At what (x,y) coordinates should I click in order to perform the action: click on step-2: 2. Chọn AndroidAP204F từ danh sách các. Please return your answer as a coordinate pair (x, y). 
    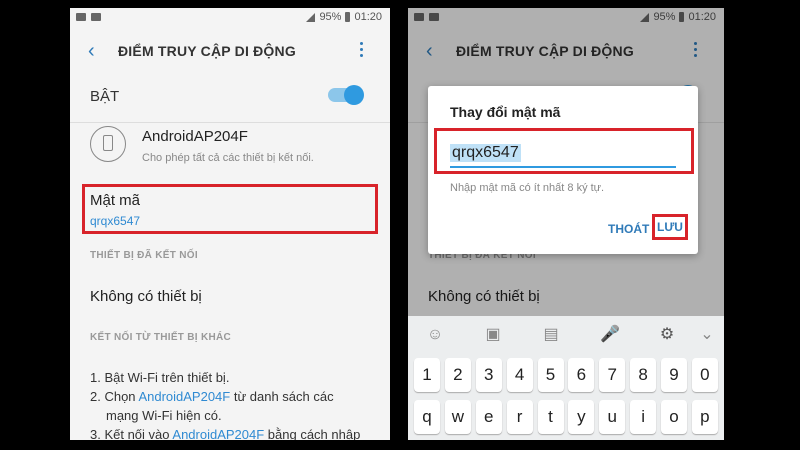
    Looking at the image, I should click on (212, 396).